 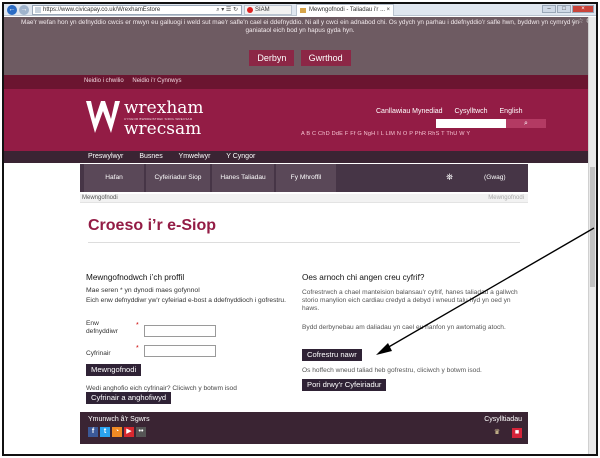 What do you see at coordinates (300, 157) in the screenshot?
I see `main-nav: Preswylwyr Busnes Ymwelwyr Y Cyngor` at bounding box center [300, 157].